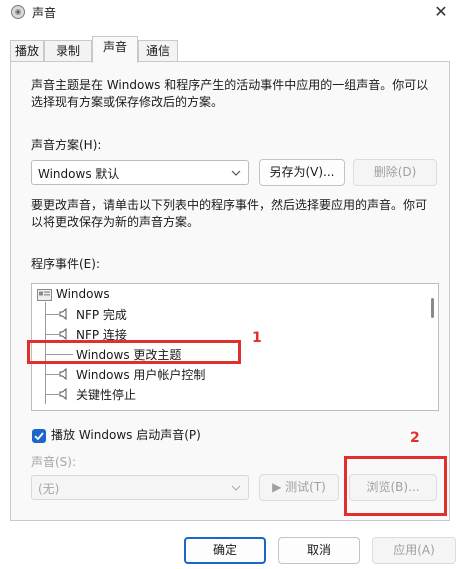  I want to click on instructions-line2: 以将更改保存为新的声音方案。, so click(115, 222).